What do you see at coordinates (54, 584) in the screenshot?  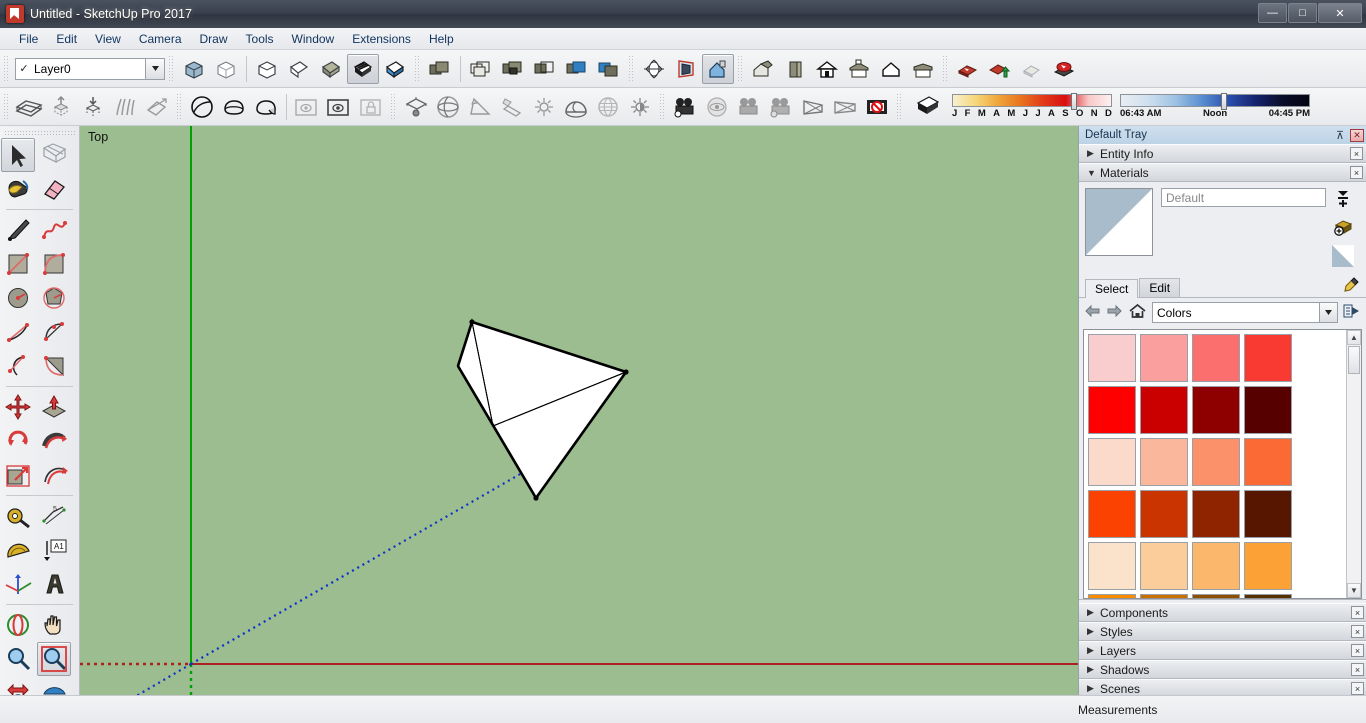 I see `three-d-text-tool` at bounding box center [54, 584].